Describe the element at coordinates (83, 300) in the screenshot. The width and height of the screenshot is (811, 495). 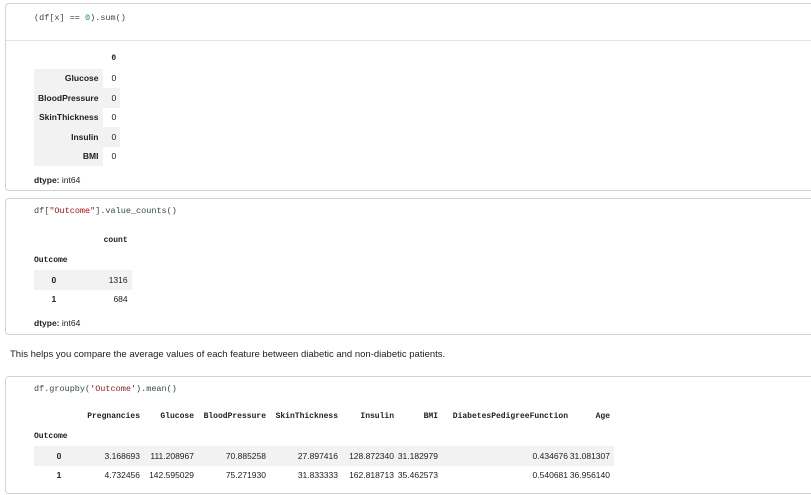
I see `table-row: 1 684` at that location.